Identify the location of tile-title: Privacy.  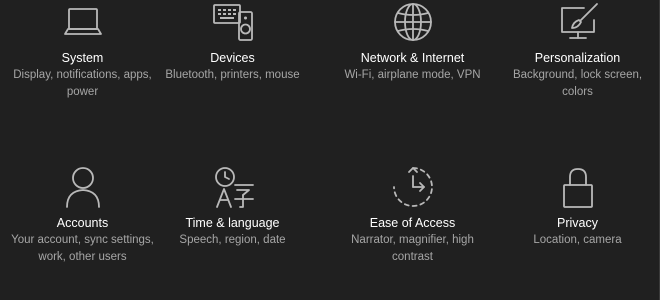
(577, 223).